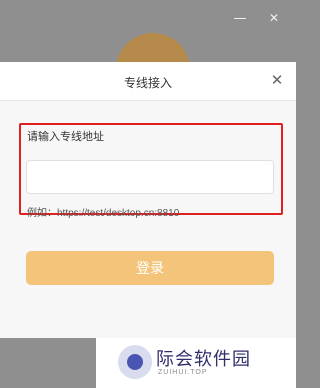 The height and width of the screenshot is (388, 320). Describe the element at coordinates (277, 80) in the screenshot. I see `close-icon: ✕` at that location.